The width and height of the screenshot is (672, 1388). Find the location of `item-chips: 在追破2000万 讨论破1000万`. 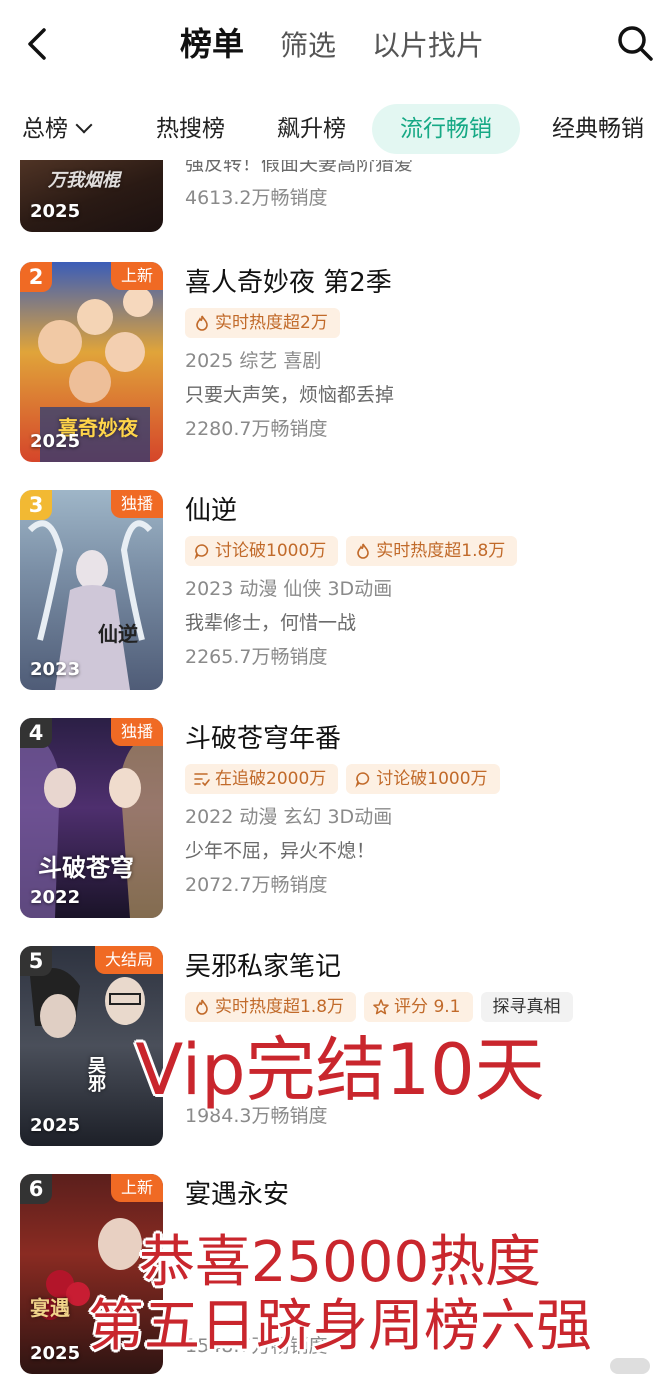

item-chips: 在追破2000万 讨论破1000万 is located at coordinates (423, 779).